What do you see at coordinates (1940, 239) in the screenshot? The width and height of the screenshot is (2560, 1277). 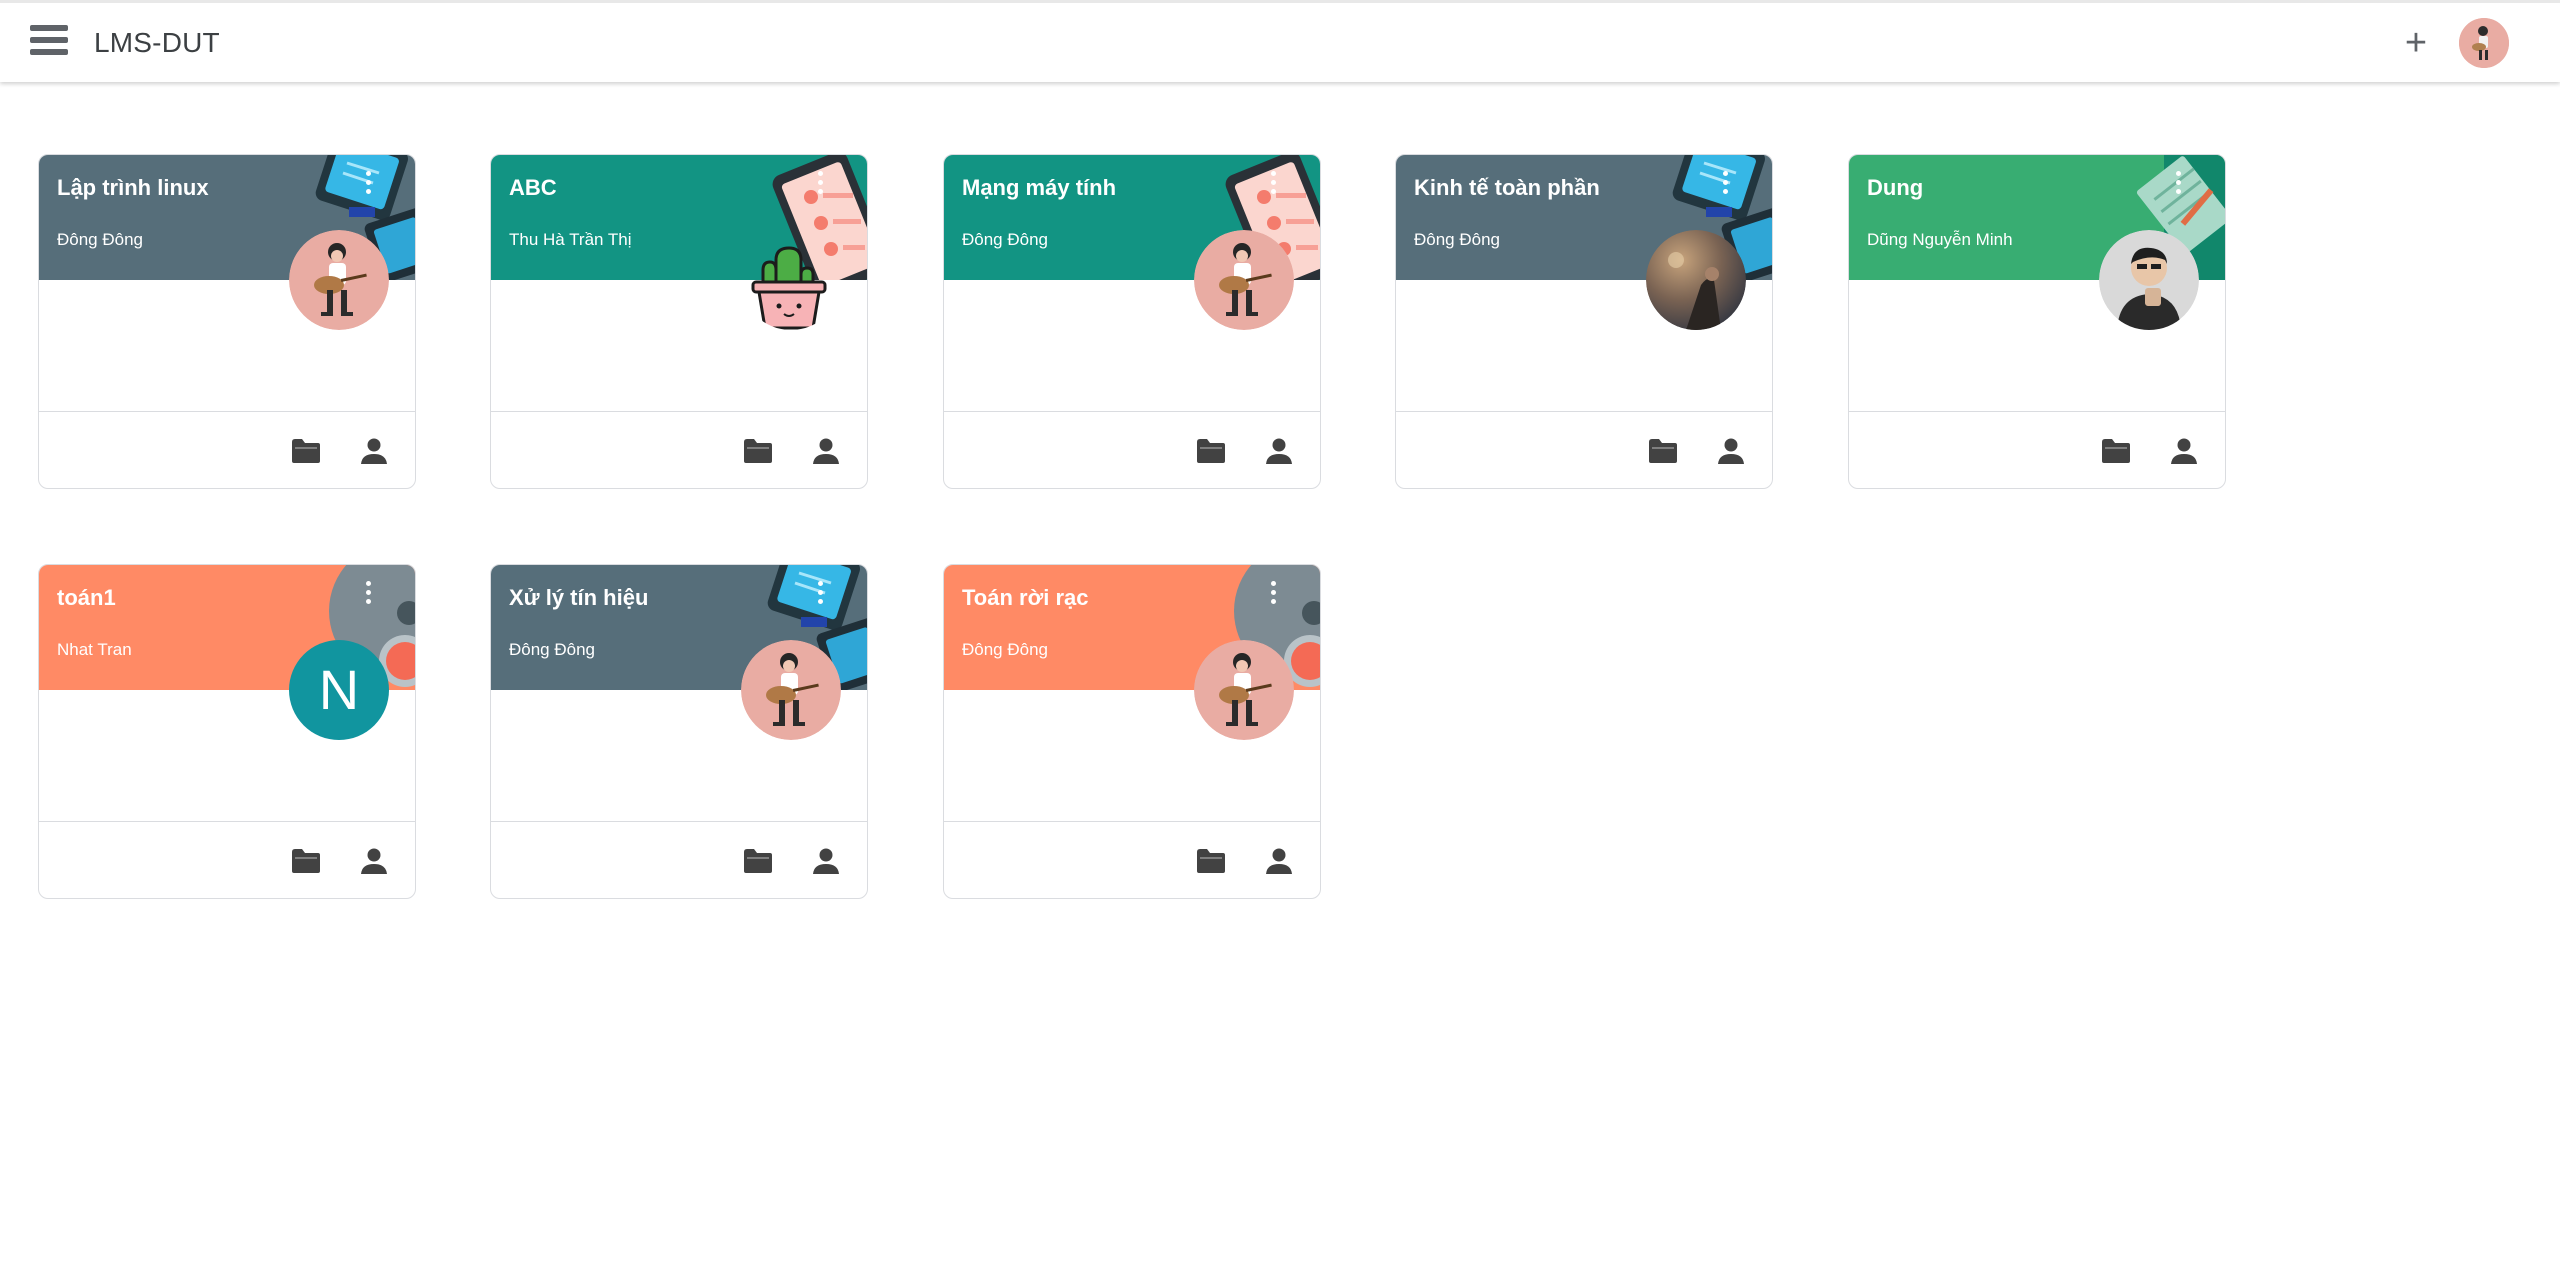 I see `class-teacher-name: Dũng Nguyễn Minh` at bounding box center [1940, 239].